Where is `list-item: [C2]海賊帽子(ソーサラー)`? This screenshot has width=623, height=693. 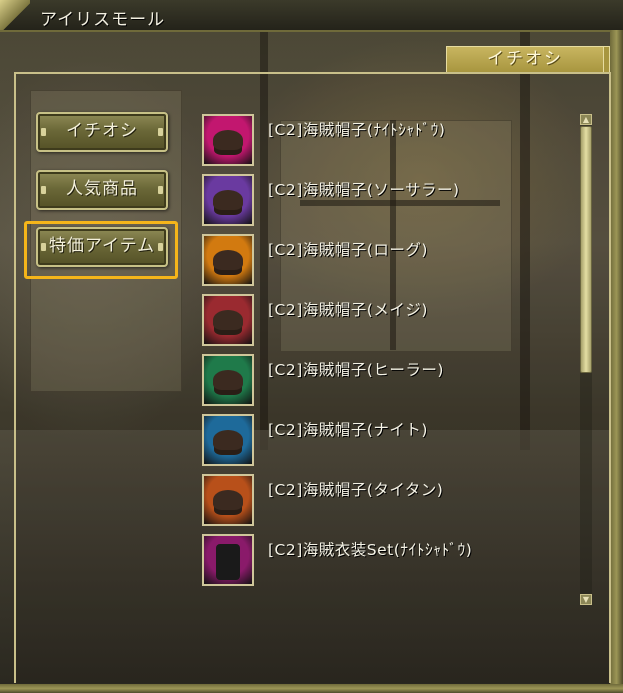
list-item: [C2]海賊帽子(ソーサラー) is located at coordinates (387, 202).